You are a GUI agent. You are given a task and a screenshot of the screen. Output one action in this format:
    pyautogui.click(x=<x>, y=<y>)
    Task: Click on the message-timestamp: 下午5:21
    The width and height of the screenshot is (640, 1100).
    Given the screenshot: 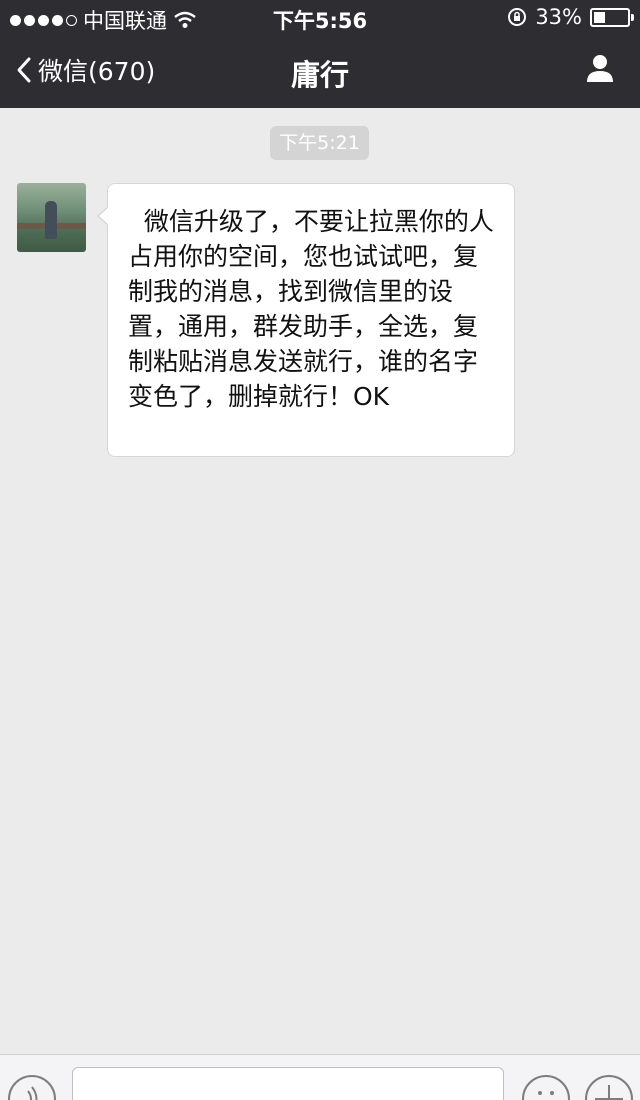 What is the action you would take?
    pyautogui.click(x=319, y=143)
    